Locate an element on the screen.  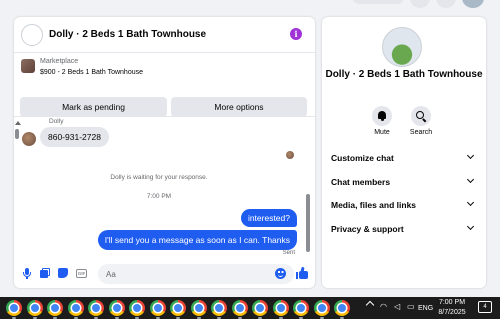
scrollbar-thumb is located at coordinates (17, 134).